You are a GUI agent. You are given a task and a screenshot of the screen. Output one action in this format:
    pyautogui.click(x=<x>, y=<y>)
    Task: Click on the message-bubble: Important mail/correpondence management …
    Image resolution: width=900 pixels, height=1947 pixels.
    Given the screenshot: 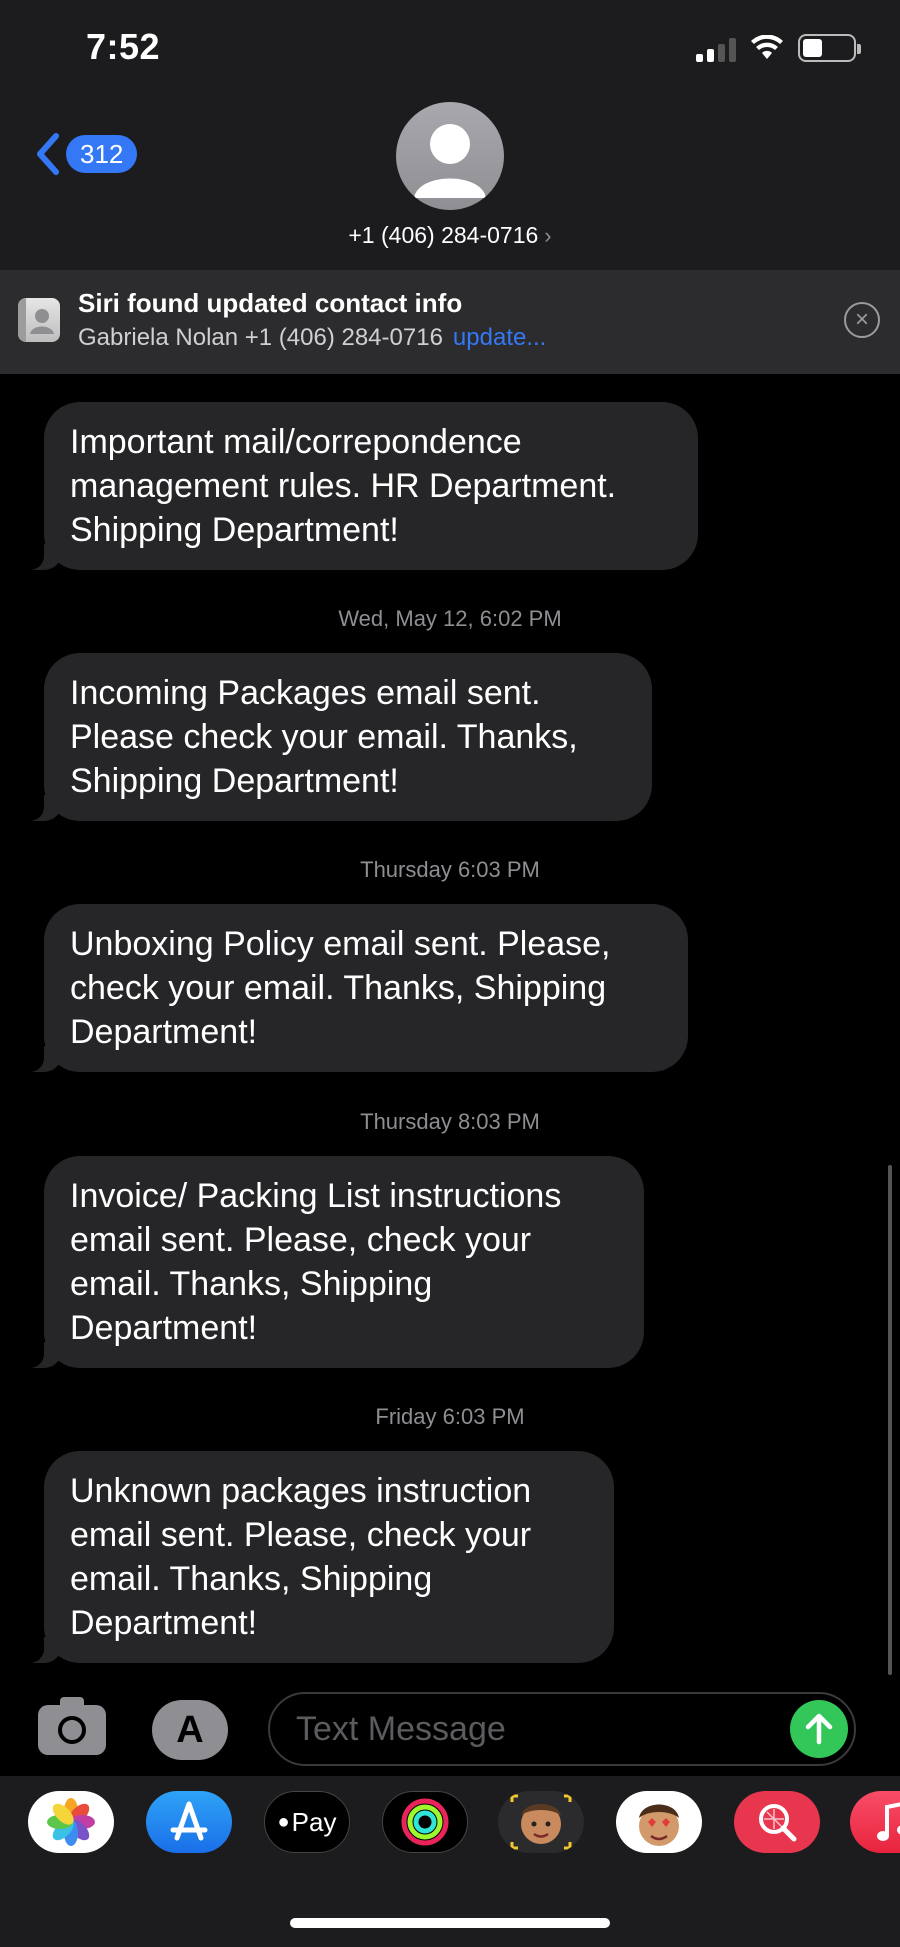 What is the action you would take?
    pyautogui.click(x=360, y=486)
    